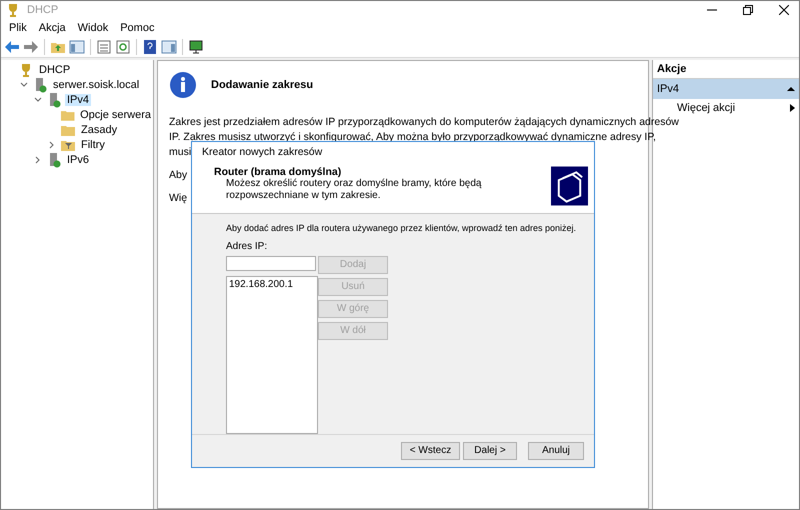 The image size is (800, 510). What do you see at coordinates (178, 175) in the screenshot?
I see `description-text: Aby` at bounding box center [178, 175].